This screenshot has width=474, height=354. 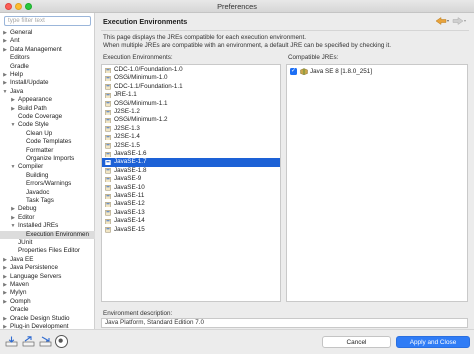 What do you see at coordinates (47, 184) in the screenshot?
I see `tree-item: Errors/Warnings` at bounding box center [47, 184].